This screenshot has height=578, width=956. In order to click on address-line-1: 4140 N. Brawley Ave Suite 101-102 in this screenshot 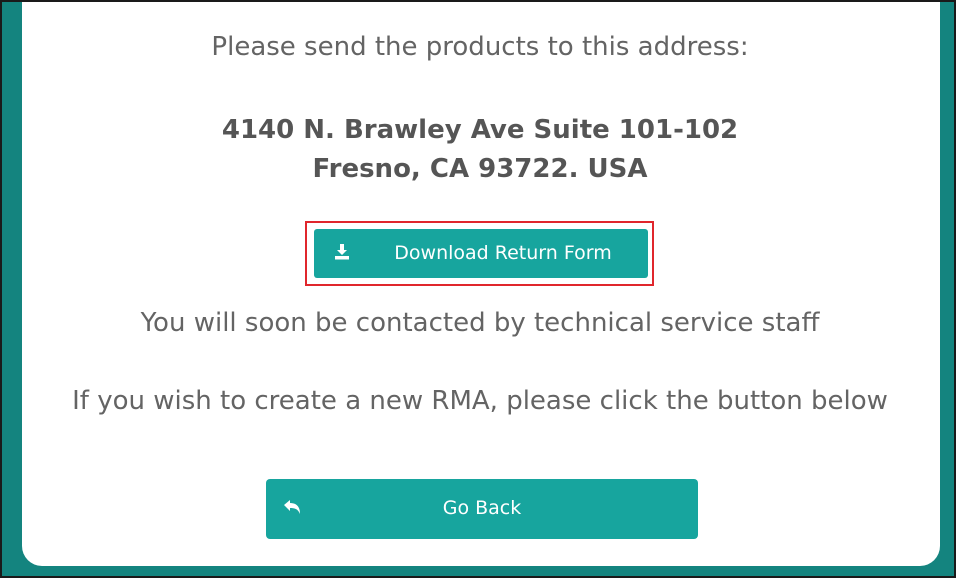, I will do `click(480, 130)`.